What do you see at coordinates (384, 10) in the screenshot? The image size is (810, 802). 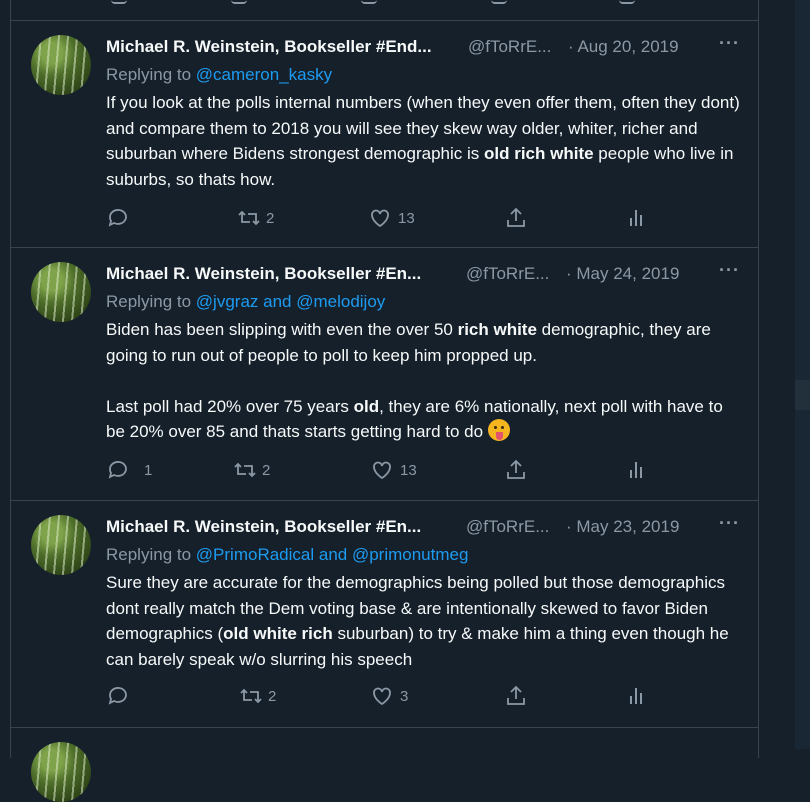 I see `previous-tweet-actions` at bounding box center [384, 10].